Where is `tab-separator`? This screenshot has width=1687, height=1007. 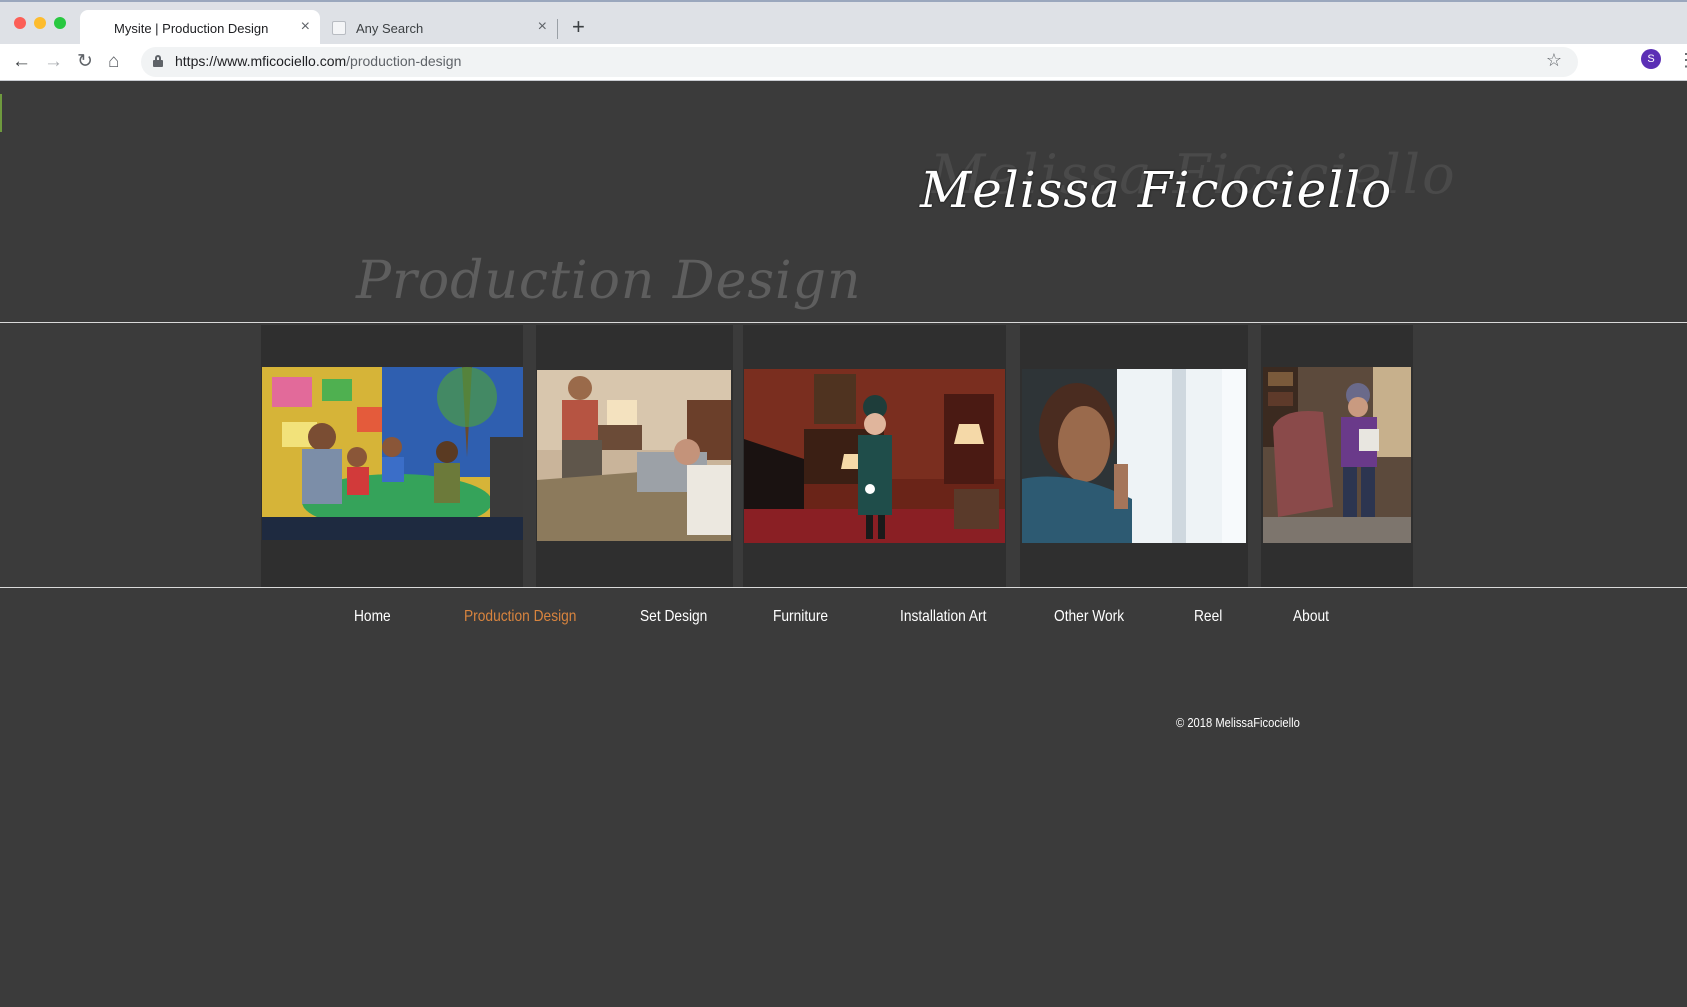
tab-separator is located at coordinates (557, 29).